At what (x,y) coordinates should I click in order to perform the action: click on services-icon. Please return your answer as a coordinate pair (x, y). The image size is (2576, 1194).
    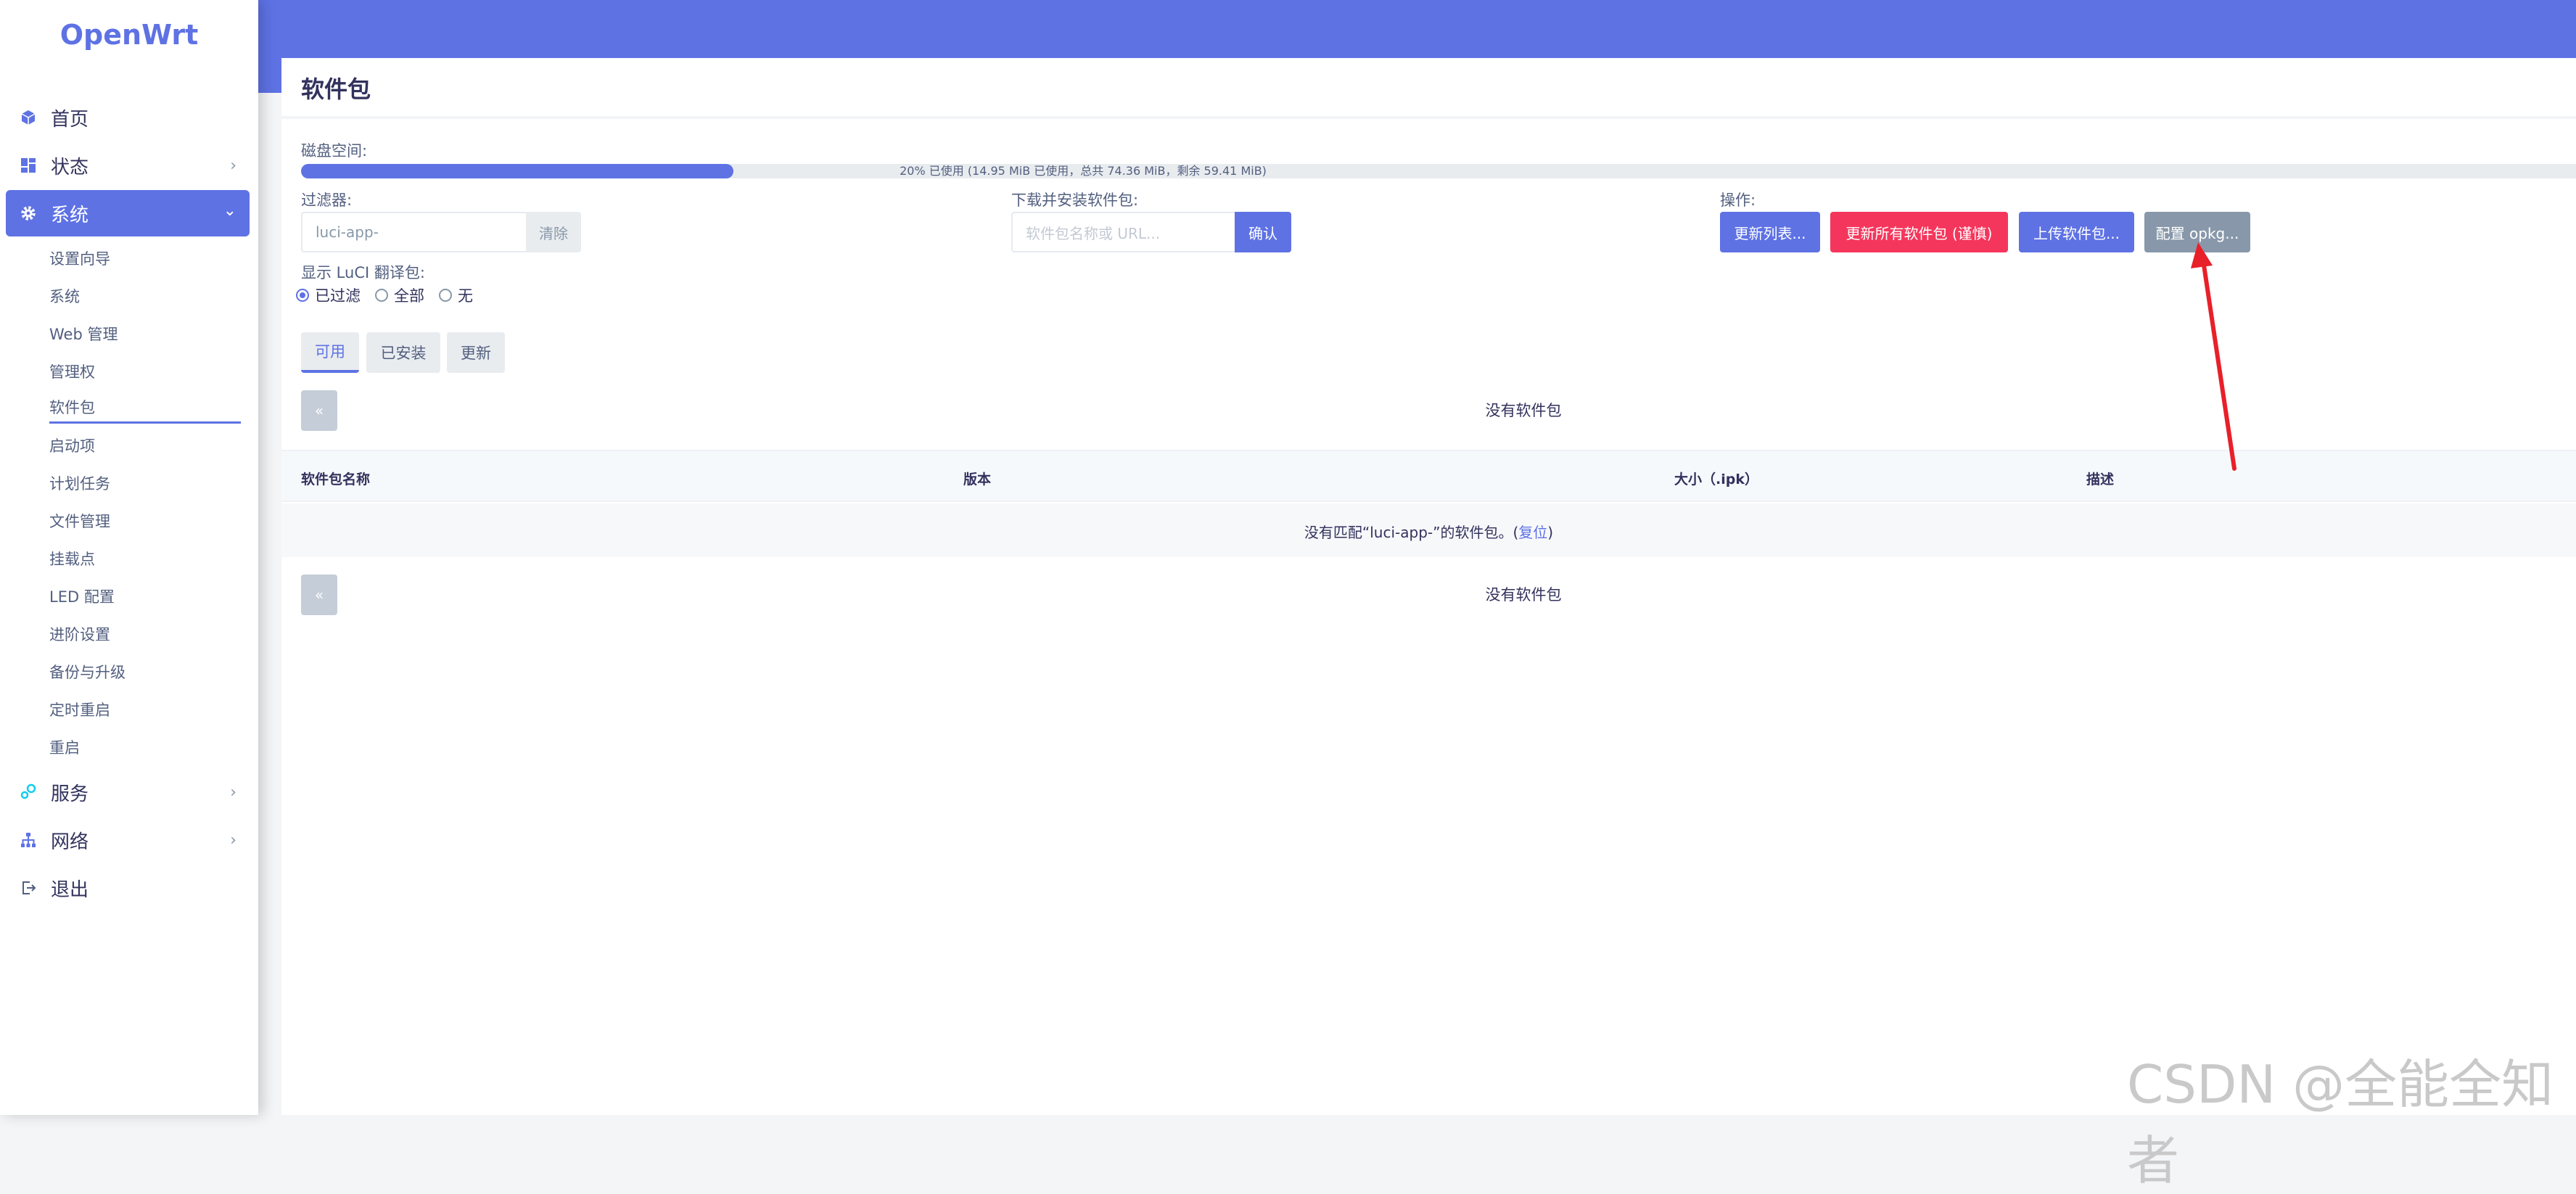
    Looking at the image, I should click on (28, 792).